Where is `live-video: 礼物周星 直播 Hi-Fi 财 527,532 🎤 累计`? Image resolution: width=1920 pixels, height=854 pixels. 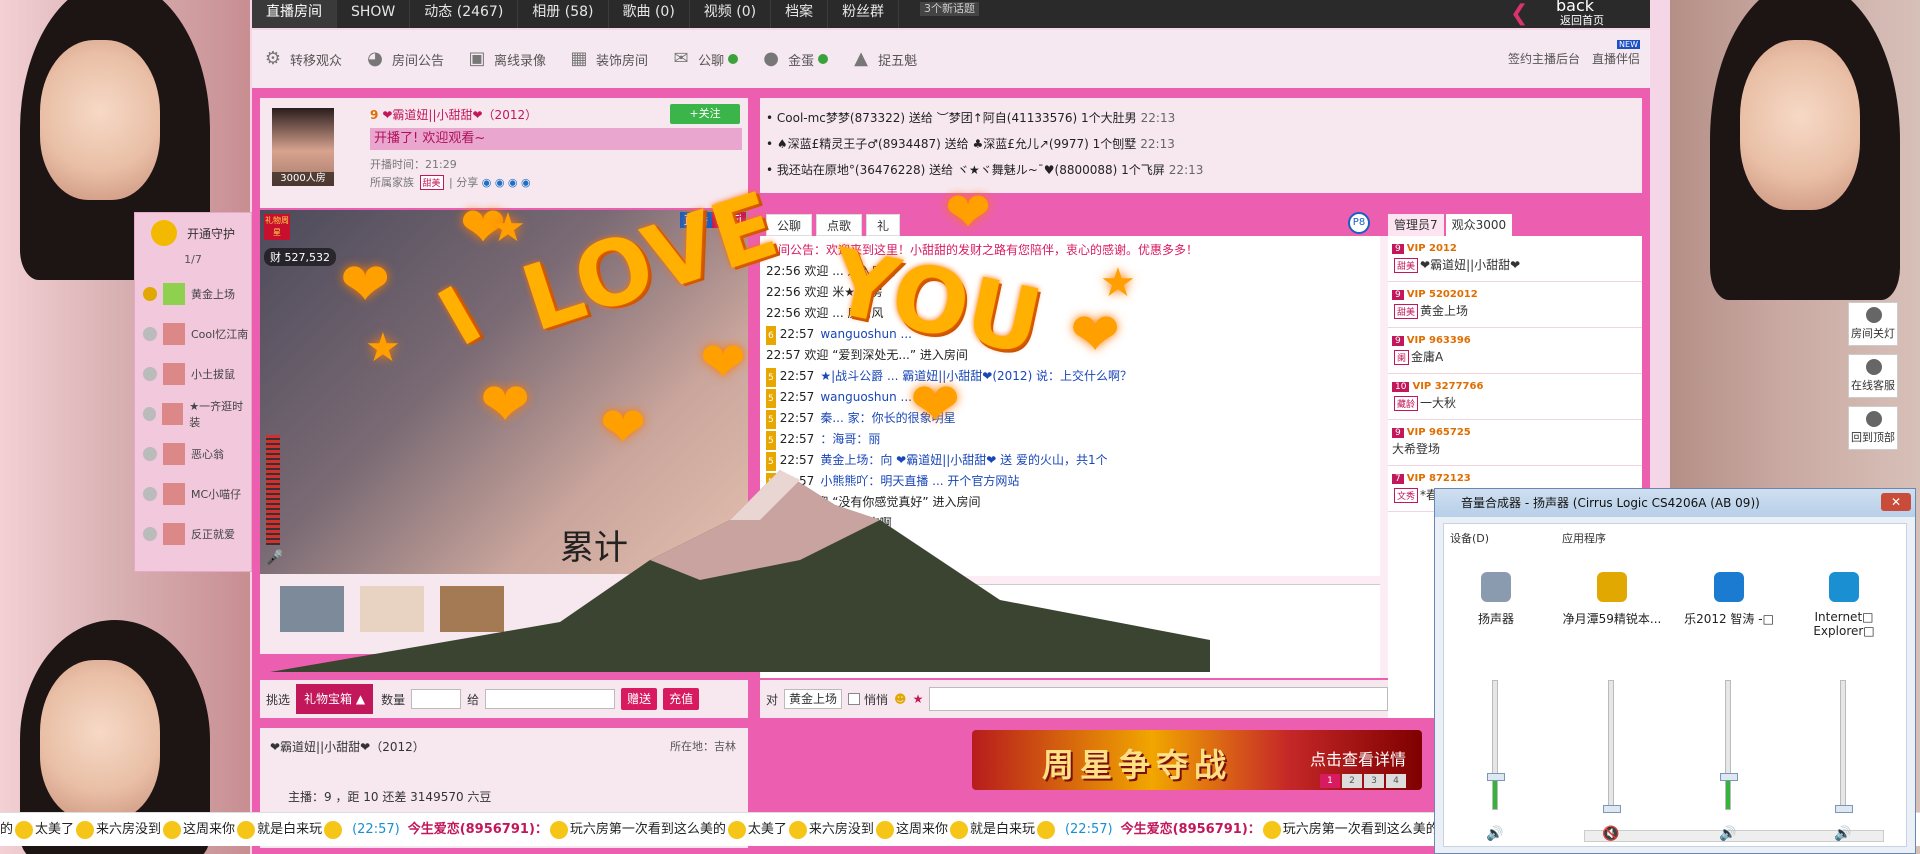
live-video: 礼物周星 直播 Hi-Fi 财 527,532 🎤 累计 is located at coordinates (504, 400).